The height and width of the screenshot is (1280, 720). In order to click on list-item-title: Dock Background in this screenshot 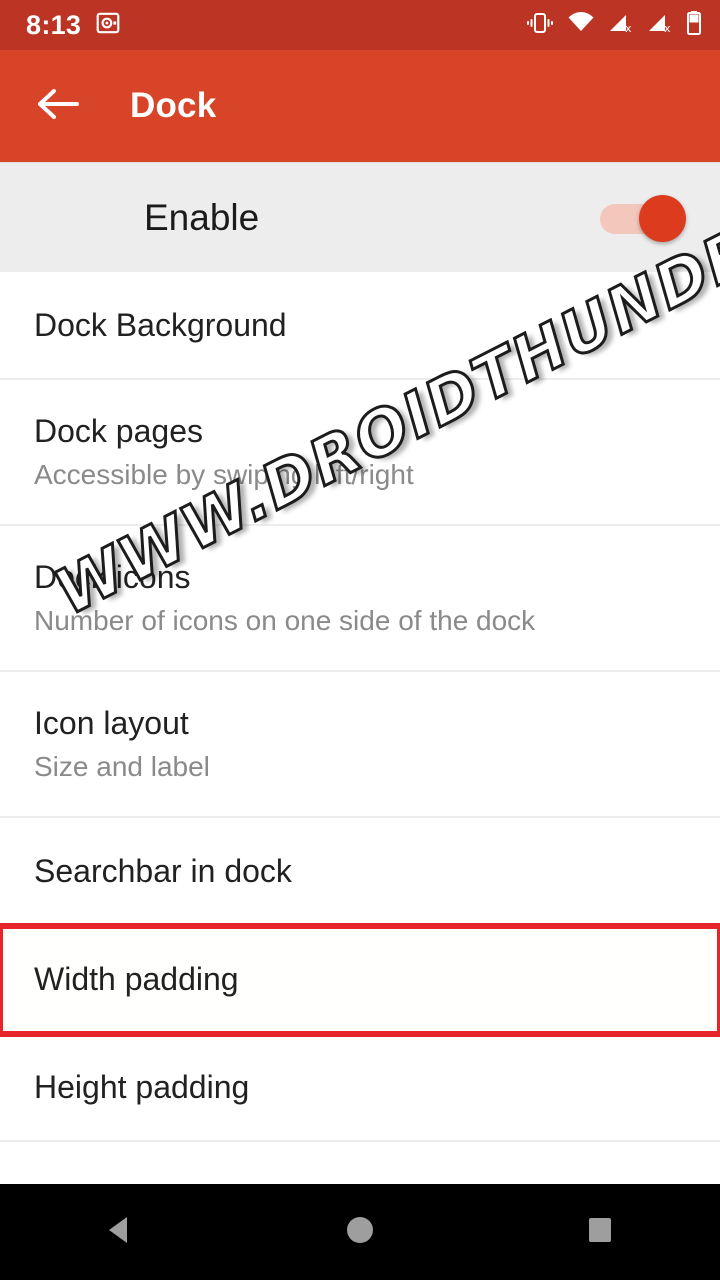, I will do `click(160, 325)`.